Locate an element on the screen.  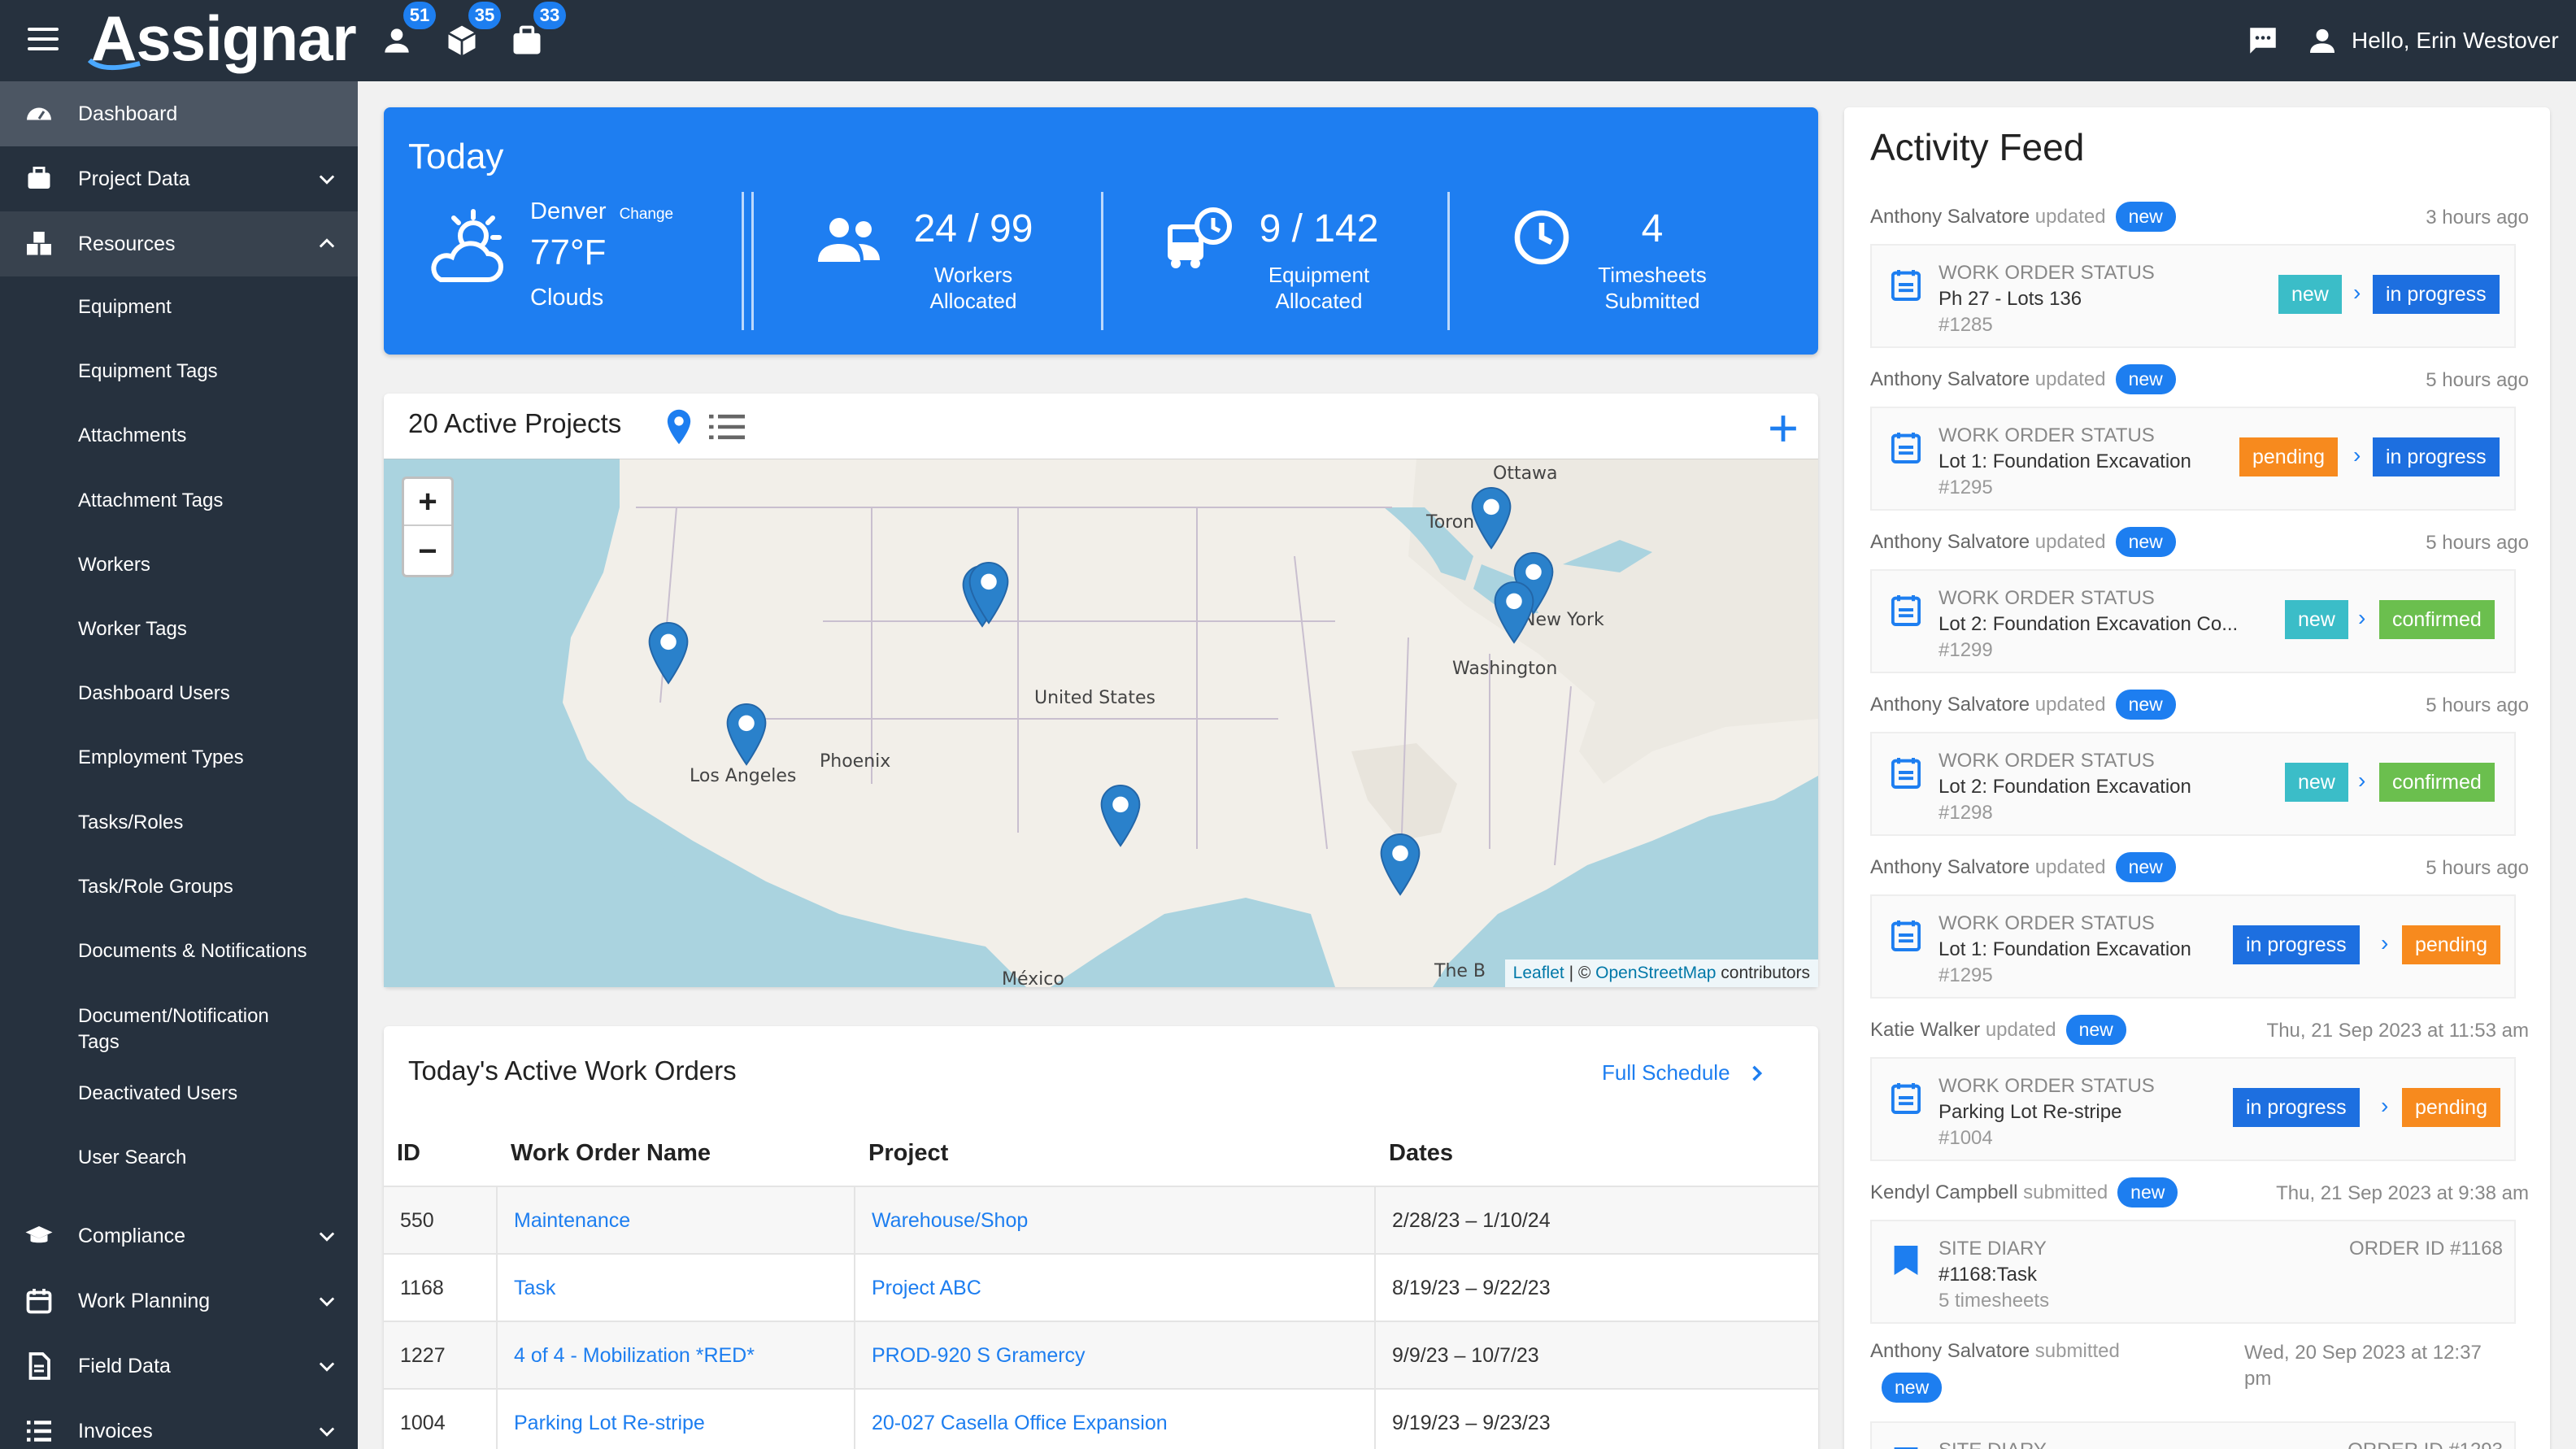
sidebar-item-compliance: Compliance is located at coordinates (179, 1235).